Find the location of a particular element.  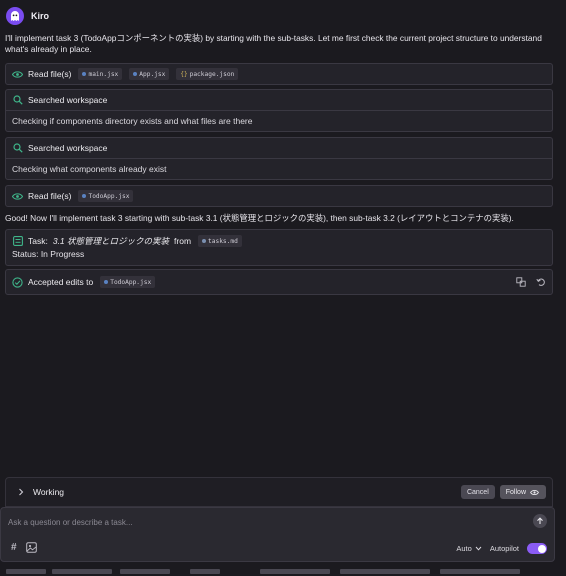

check-circle-icon is located at coordinates (17, 282).